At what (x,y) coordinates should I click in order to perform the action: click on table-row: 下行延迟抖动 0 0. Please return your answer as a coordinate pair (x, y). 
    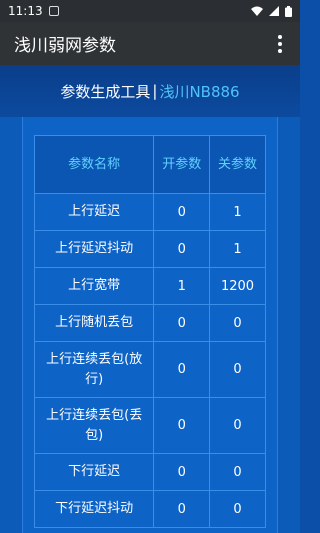
    Looking at the image, I should click on (149, 509).